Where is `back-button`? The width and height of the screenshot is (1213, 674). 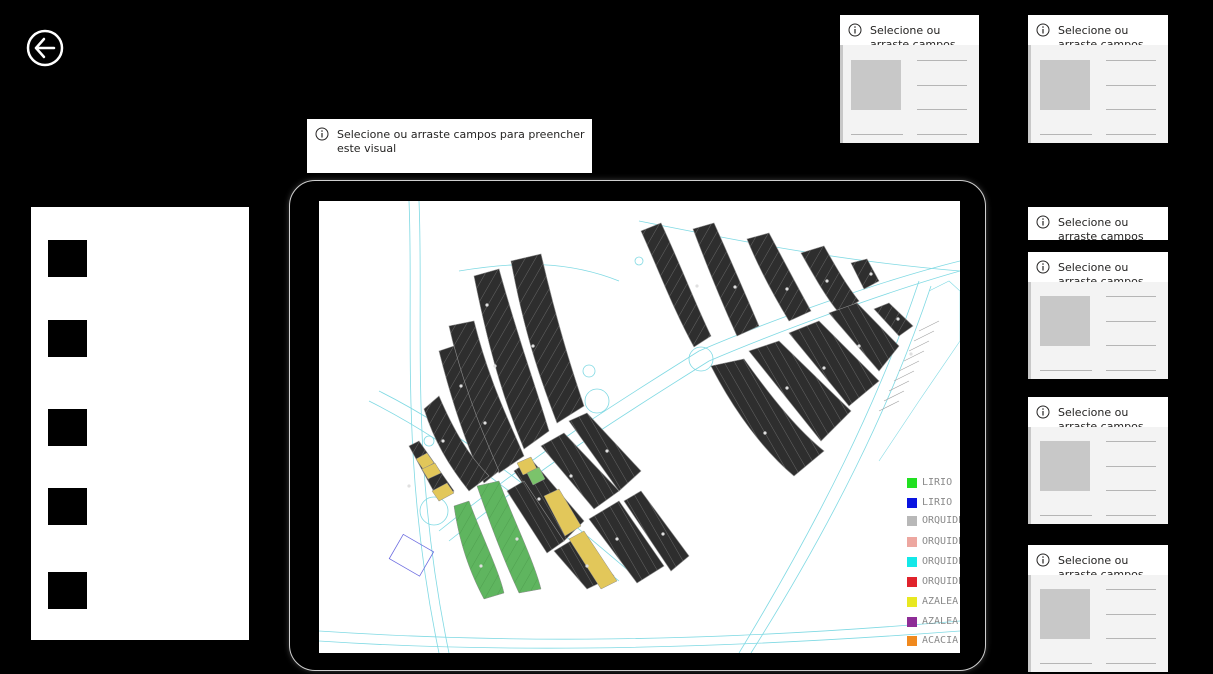
back-button is located at coordinates (45, 48).